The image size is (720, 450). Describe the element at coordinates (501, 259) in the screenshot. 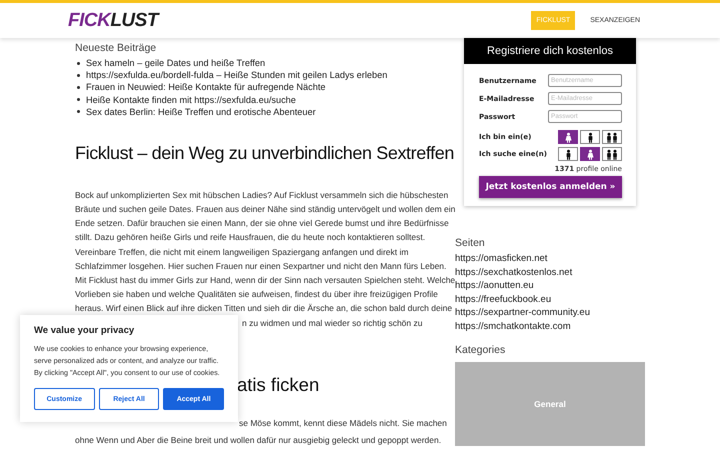

I see `page-link: https://omasficken.net` at that location.